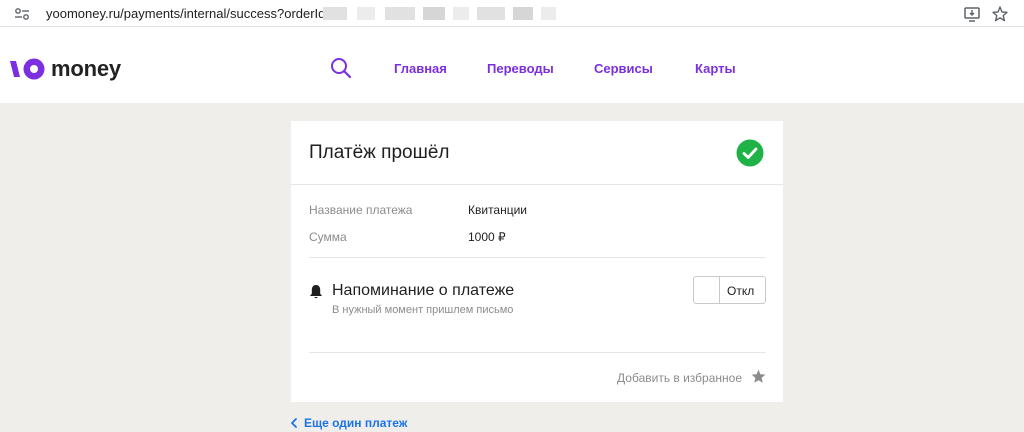 Image resolution: width=1024 pixels, height=432 pixels. Describe the element at coordinates (679, 378) in the screenshot. I see `add-to-favorites-link: Добавить в избранное` at that location.